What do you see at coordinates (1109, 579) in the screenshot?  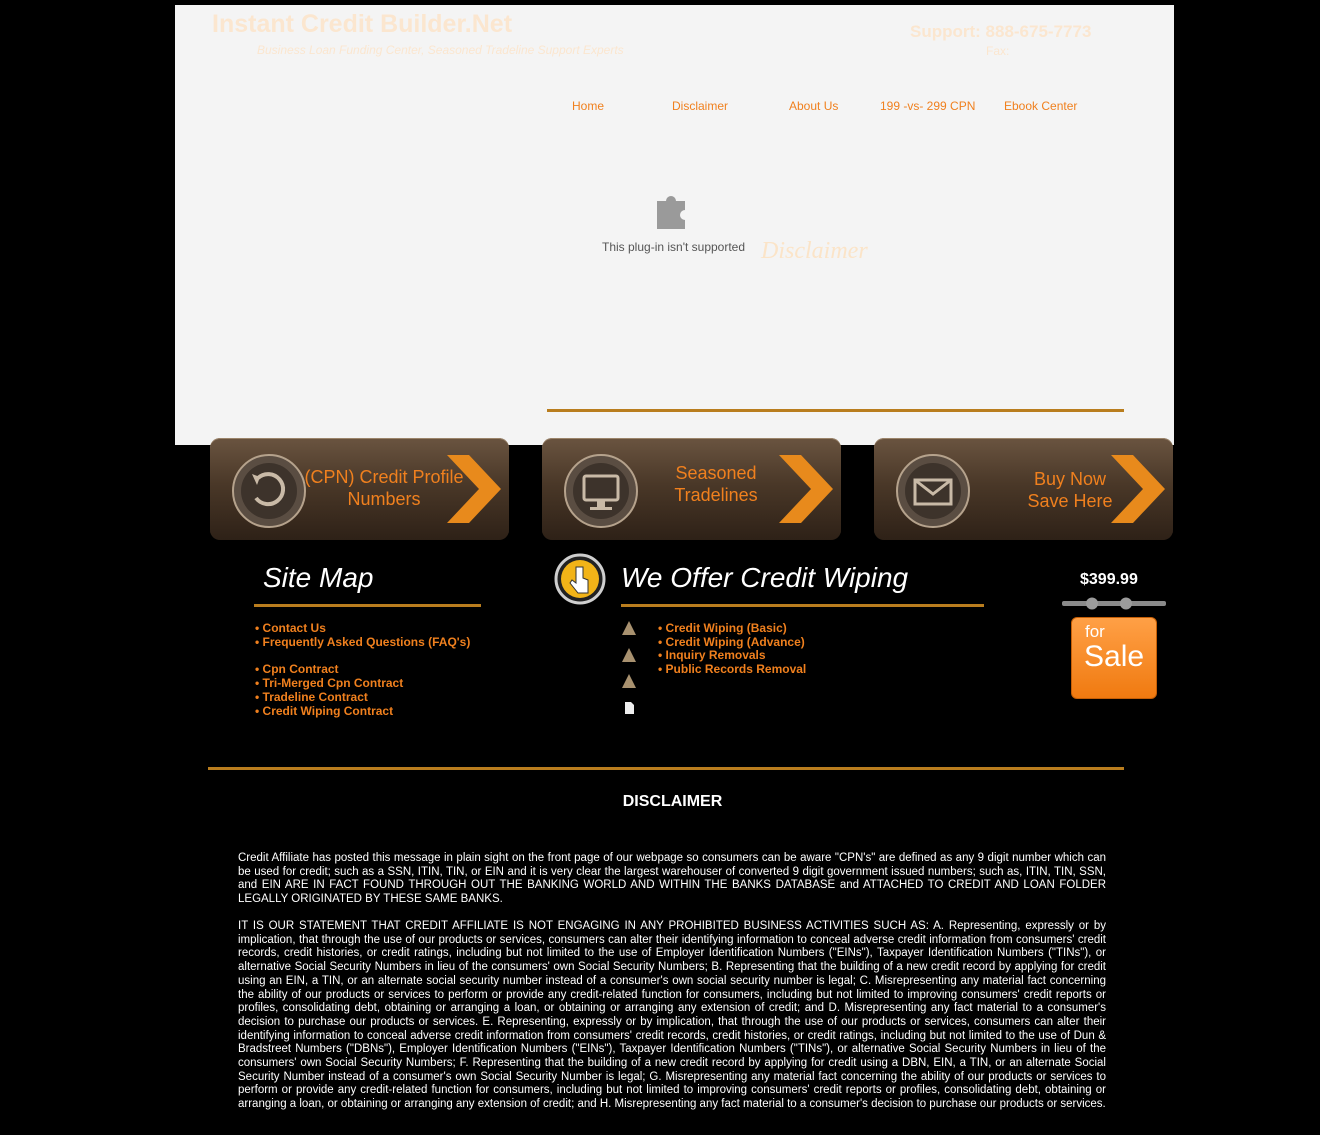 I see `sale-price: $399.99` at bounding box center [1109, 579].